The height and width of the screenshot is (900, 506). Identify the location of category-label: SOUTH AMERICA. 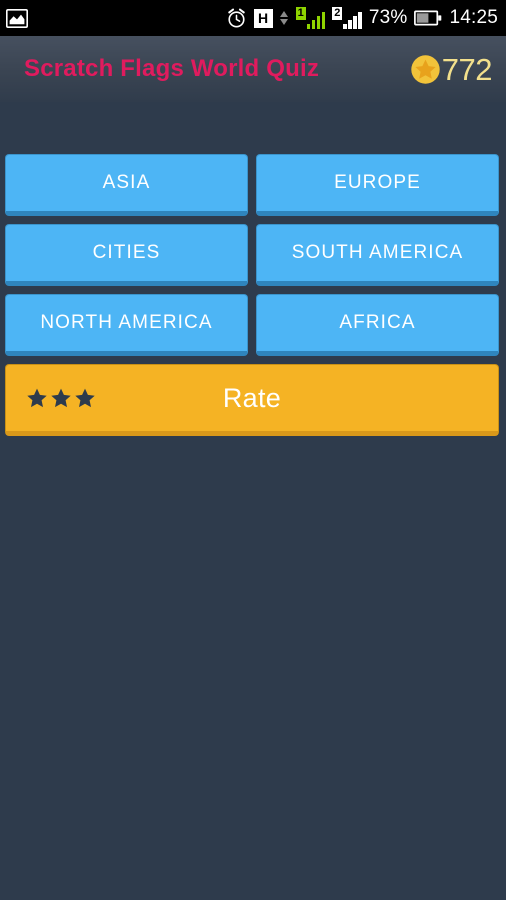
(377, 252).